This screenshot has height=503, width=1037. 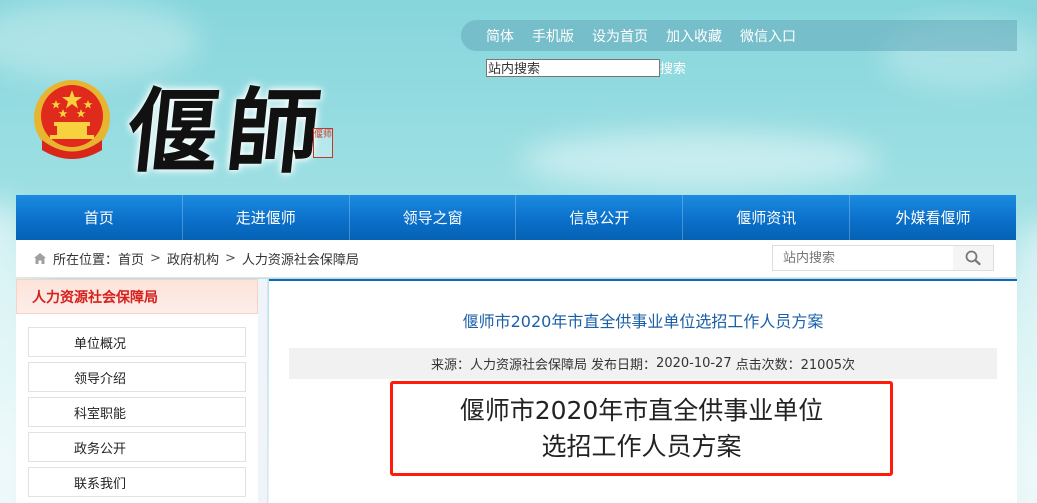 What do you see at coordinates (500, 36) in the screenshot?
I see `top-link-simplified: 简体` at bounding box center [500, 36].